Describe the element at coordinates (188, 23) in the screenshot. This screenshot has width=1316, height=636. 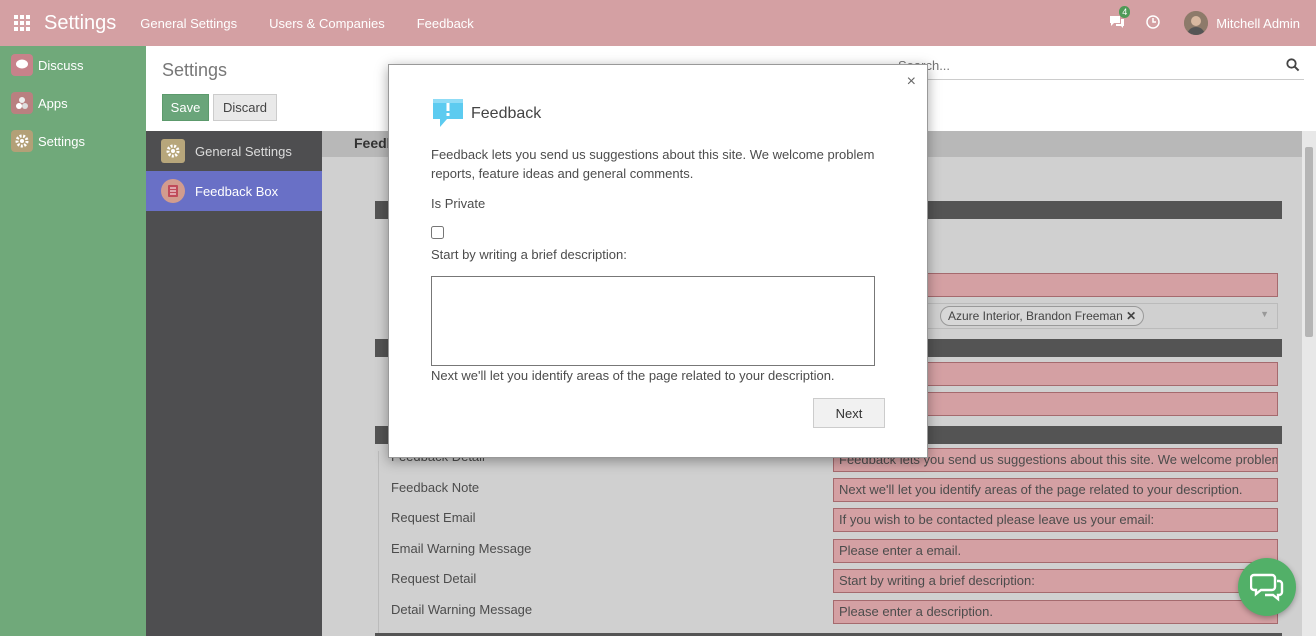
I see `menu-general-settings: General Settings` at that location.